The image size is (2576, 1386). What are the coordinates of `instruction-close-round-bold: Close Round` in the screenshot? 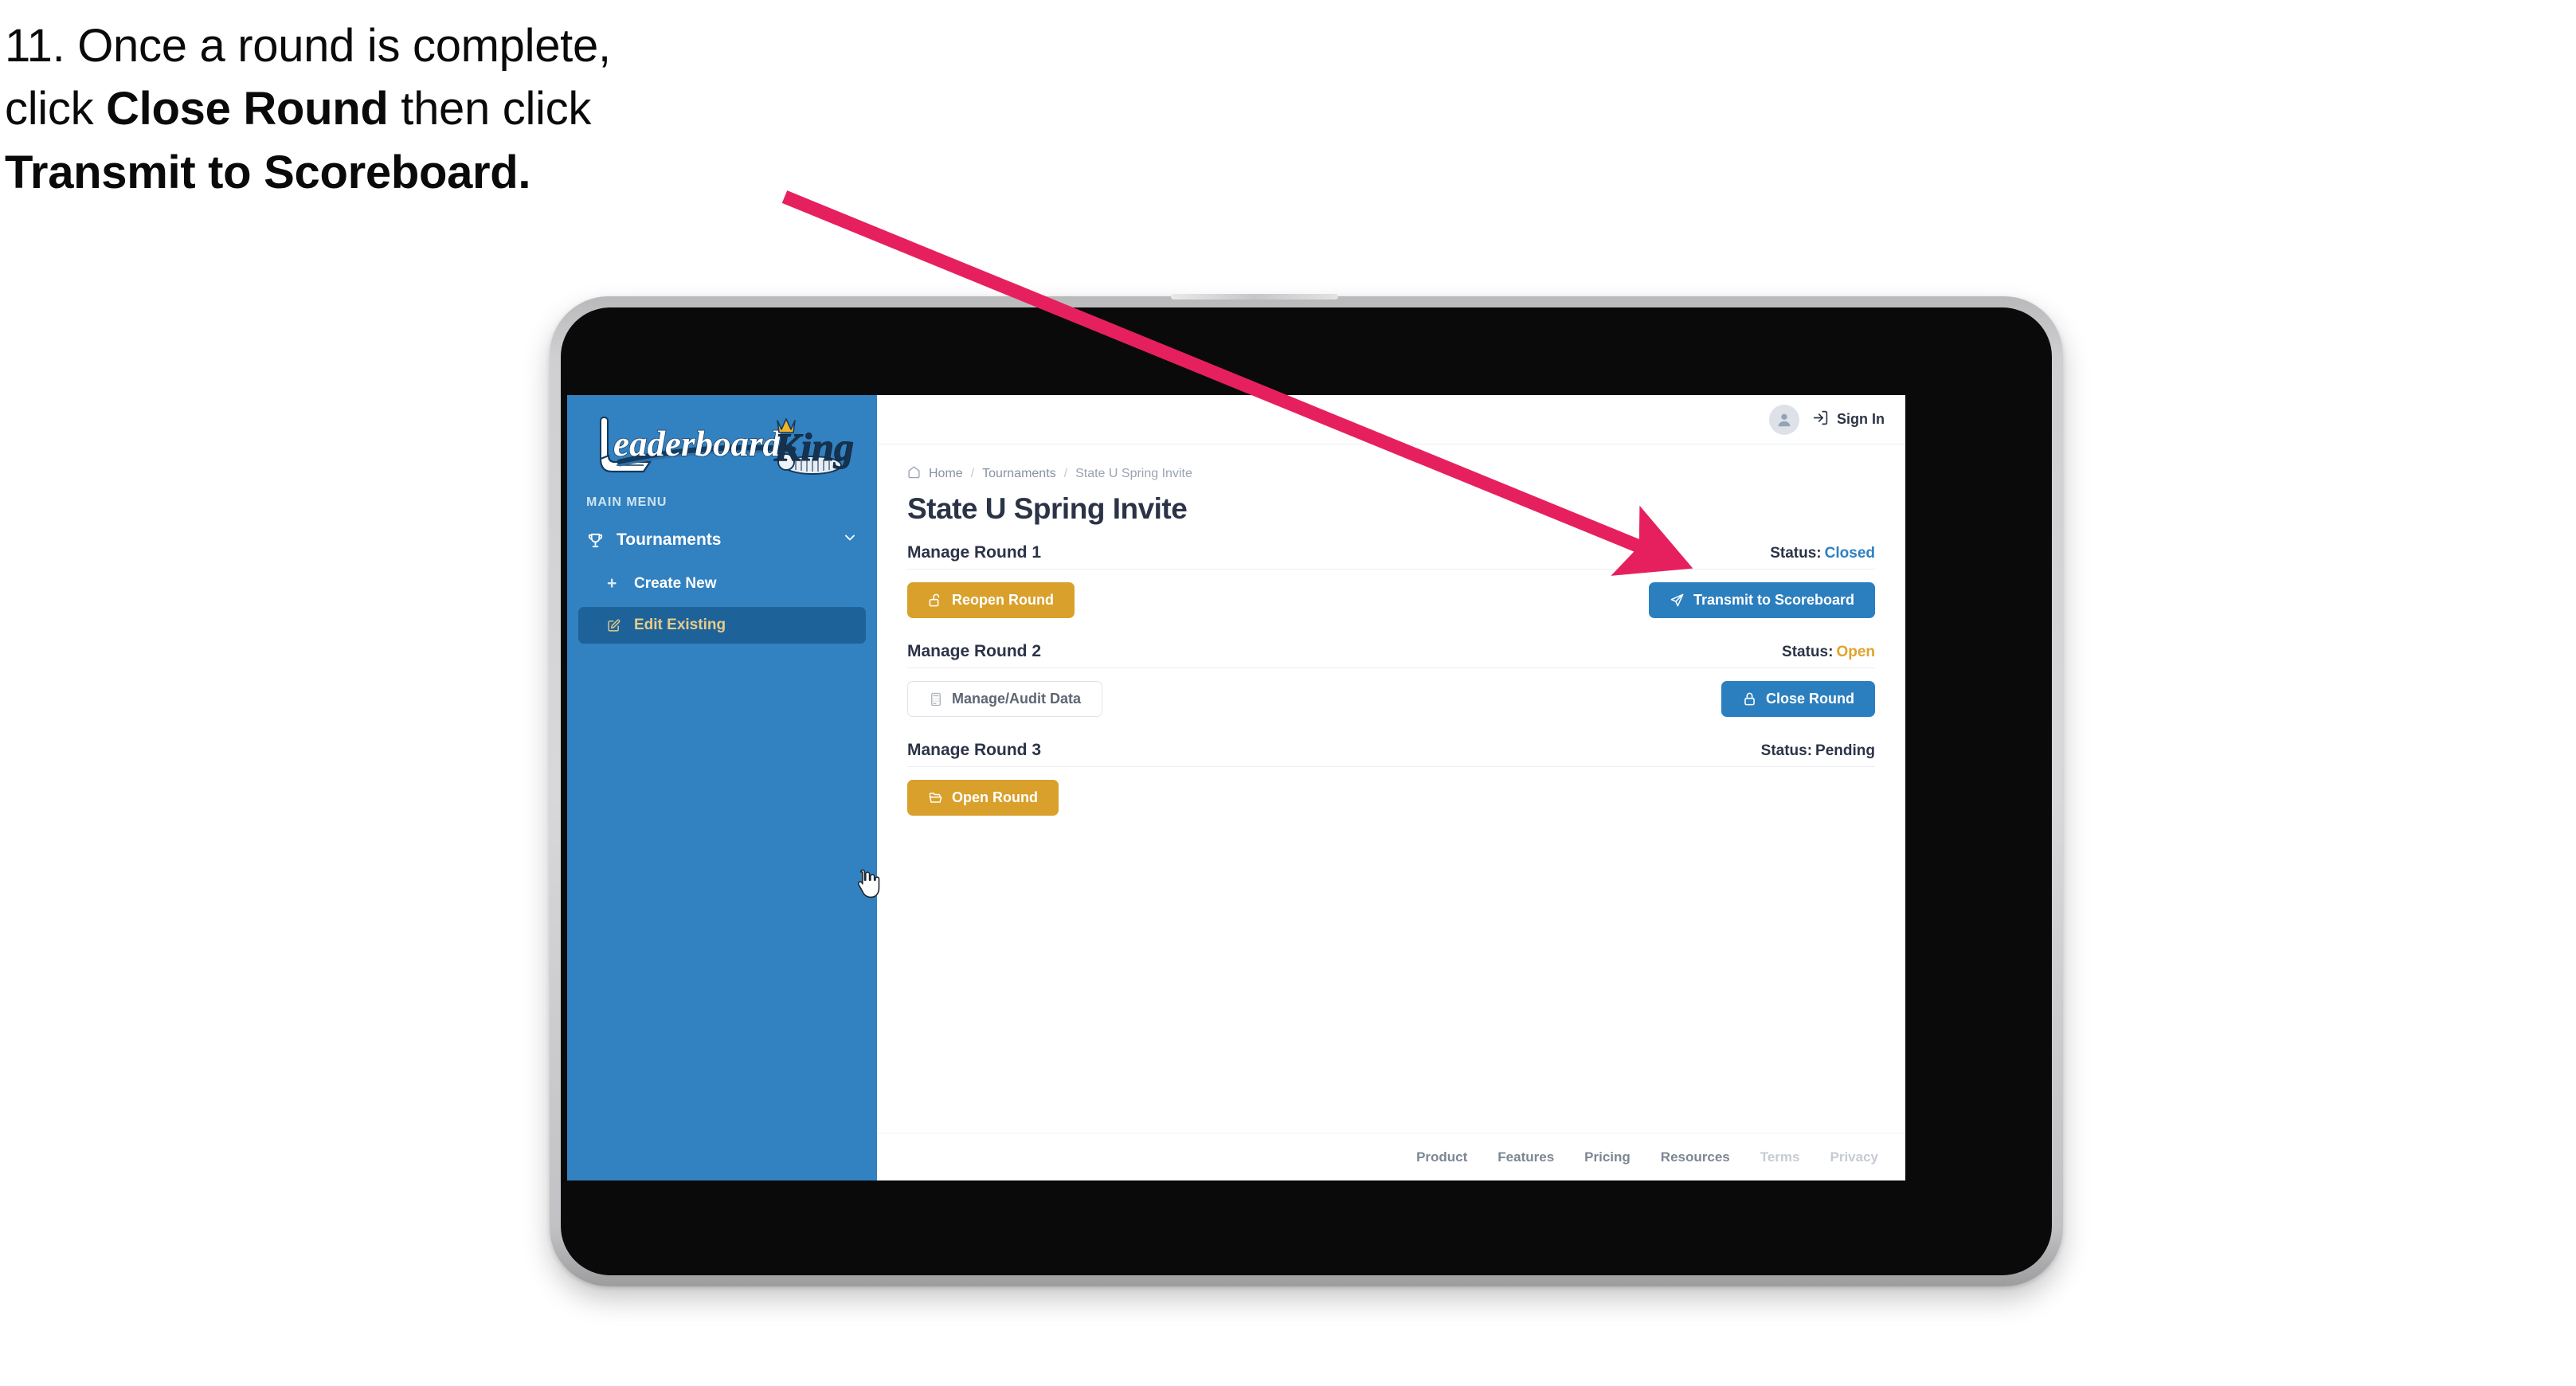 It's located at (247, 109).